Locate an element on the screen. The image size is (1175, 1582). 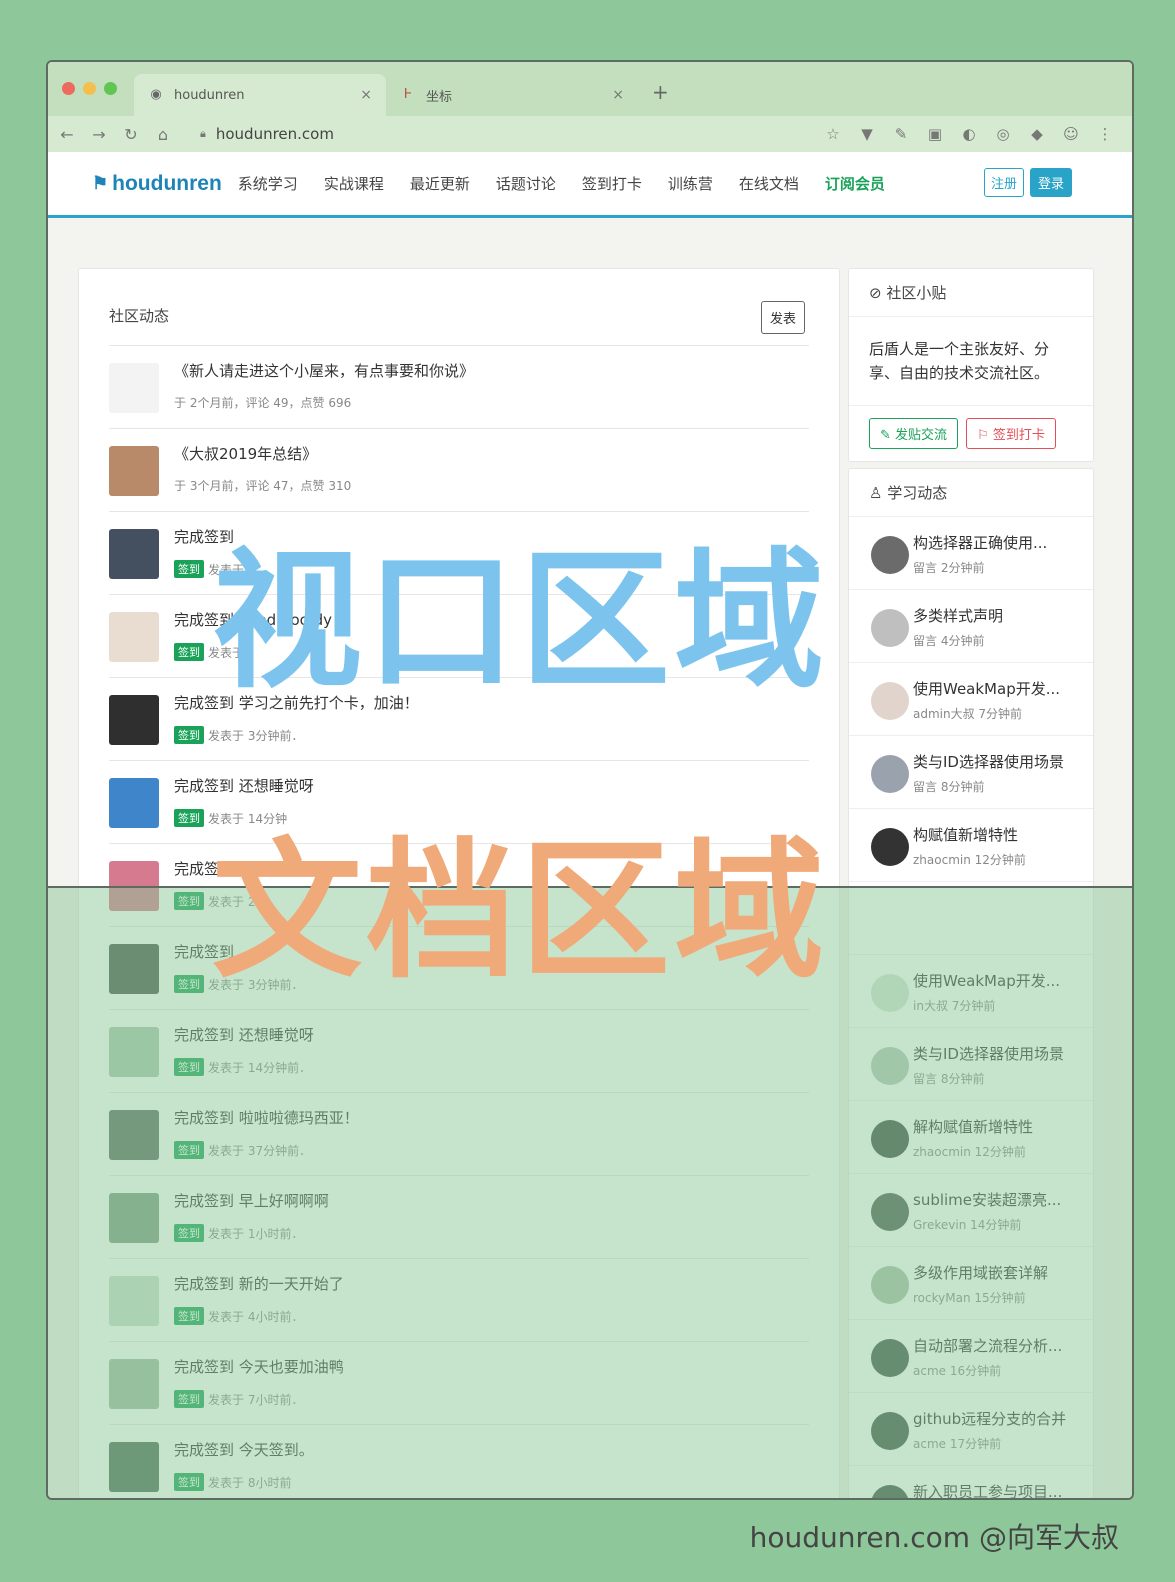
favicon-icon: Ⱶ is located at coordinates (408, 94).